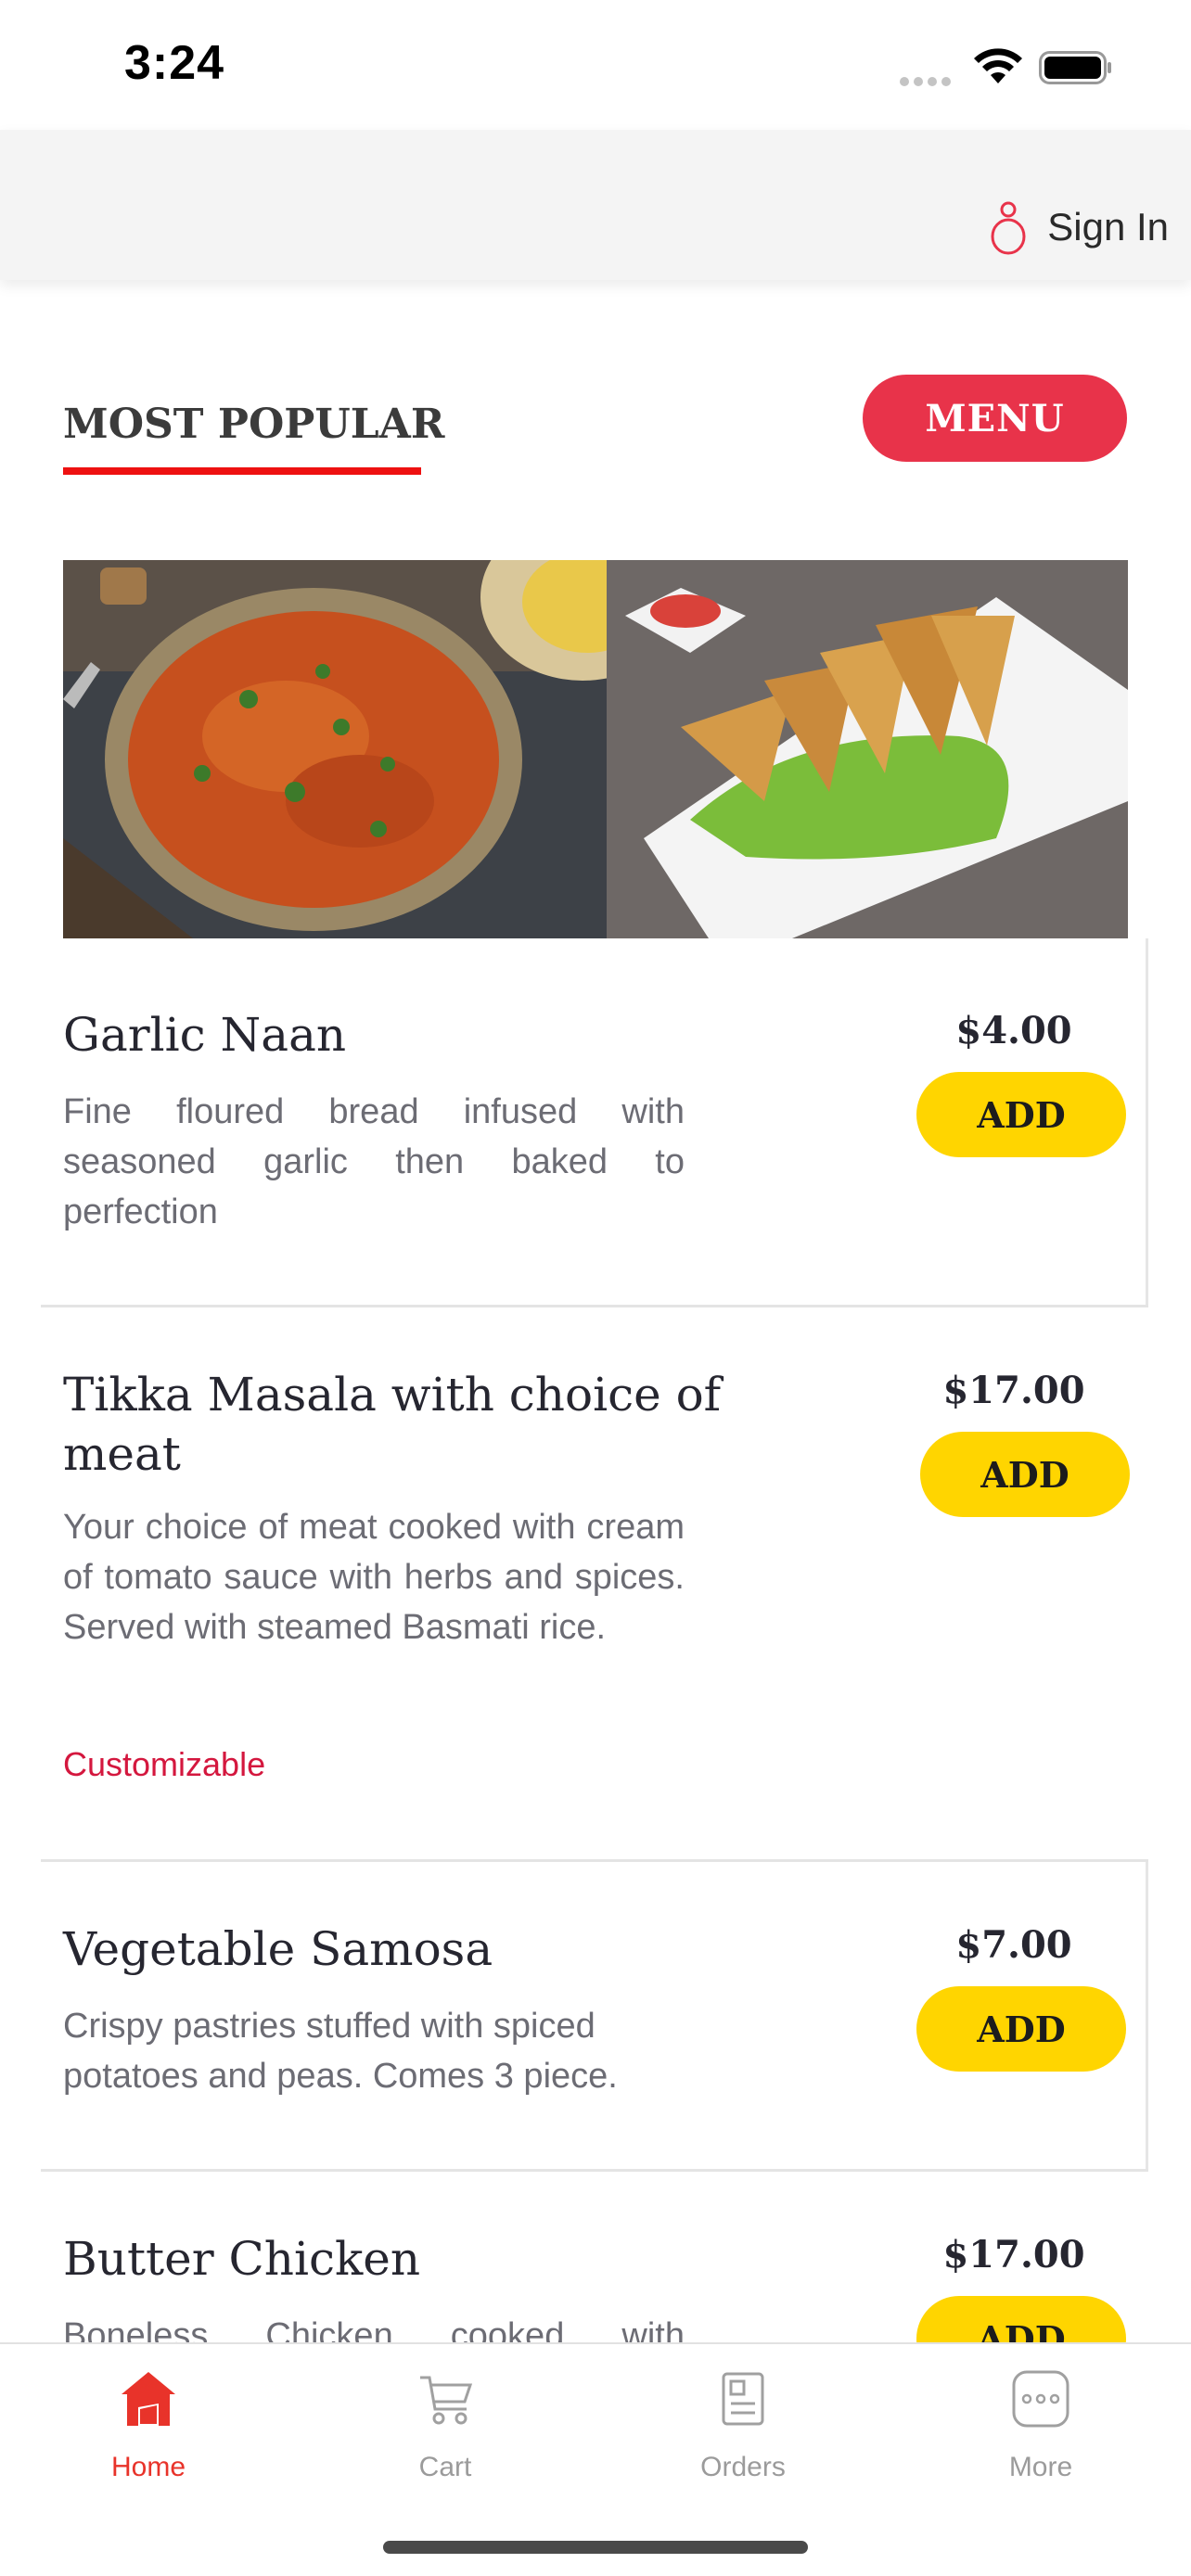 The height and width of the screenshot is (2576, 1191). I want to click on user-icon, so click(1008, 228).